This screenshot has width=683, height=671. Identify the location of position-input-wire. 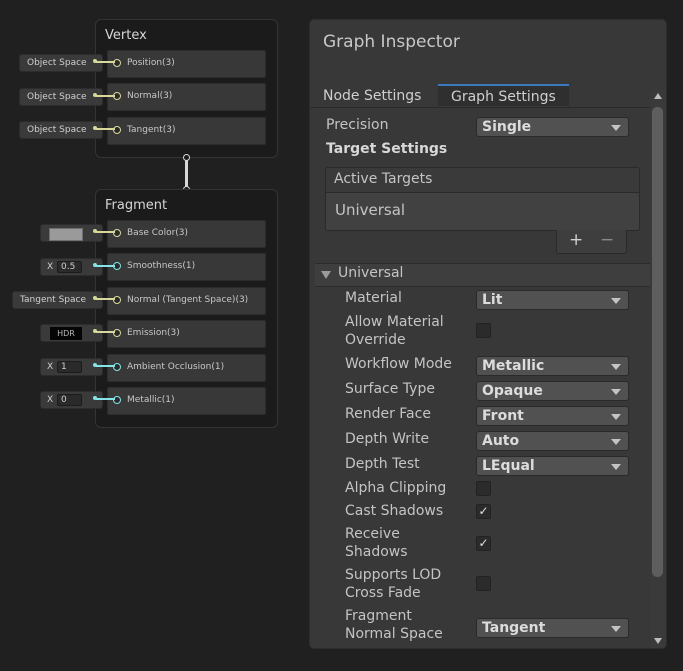
(107, 62).